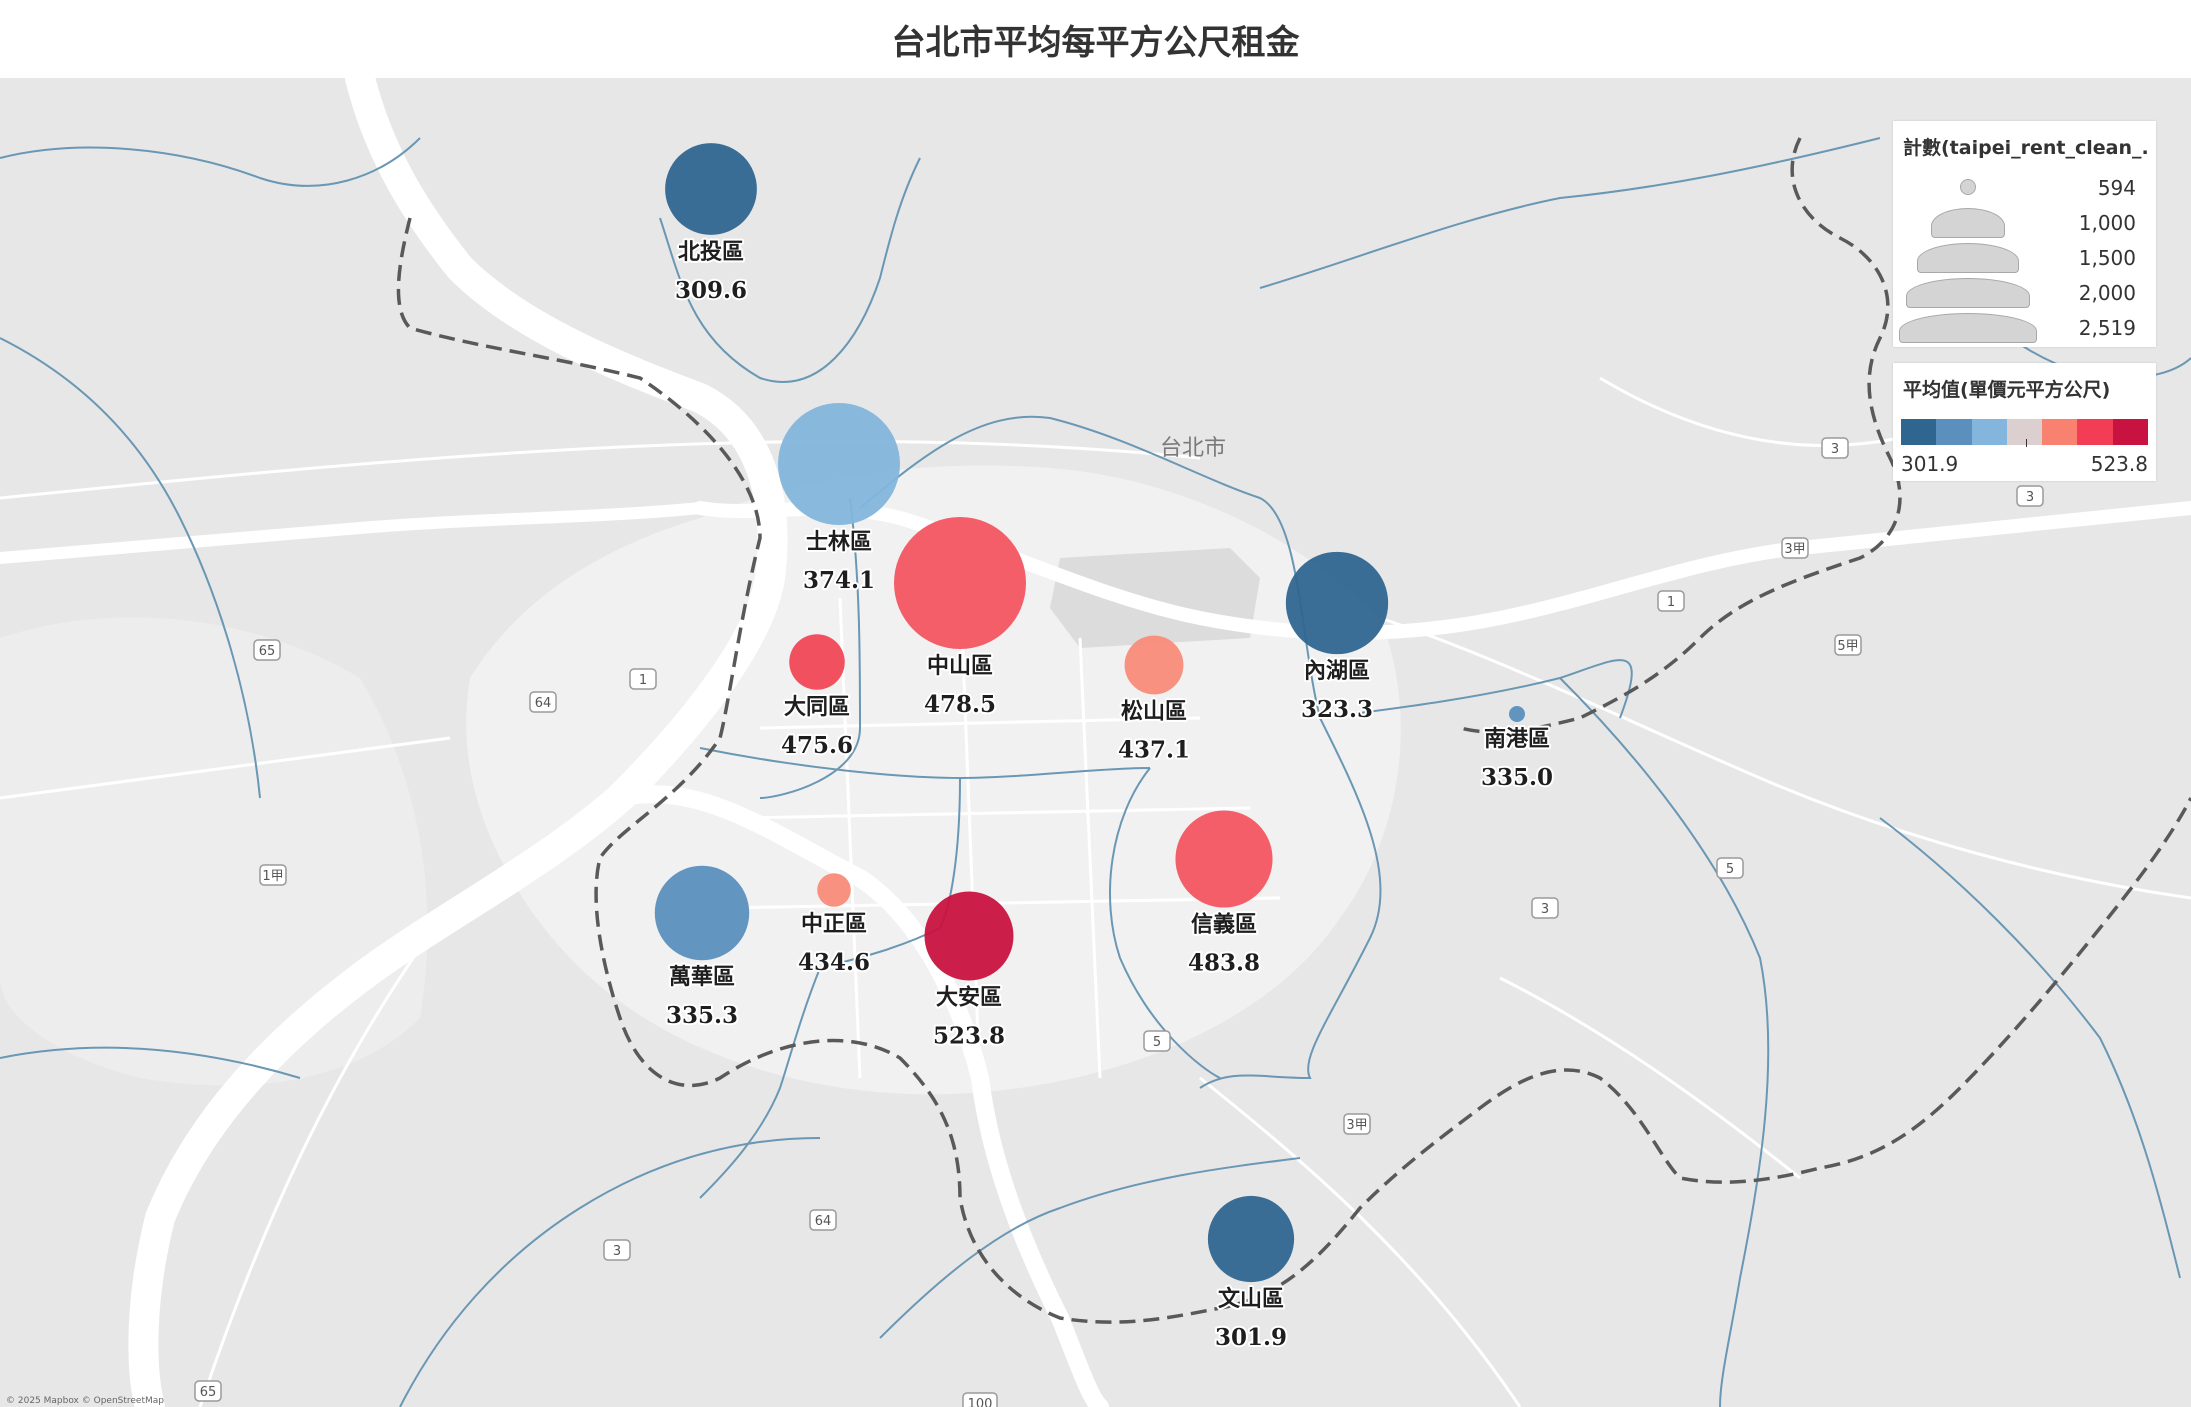 The width and height of the screenshot is (2191, 1407). Describe the element at coordinates (1930, 464) in the screenshot. I see `color-legend-min: 301.9` at that location.